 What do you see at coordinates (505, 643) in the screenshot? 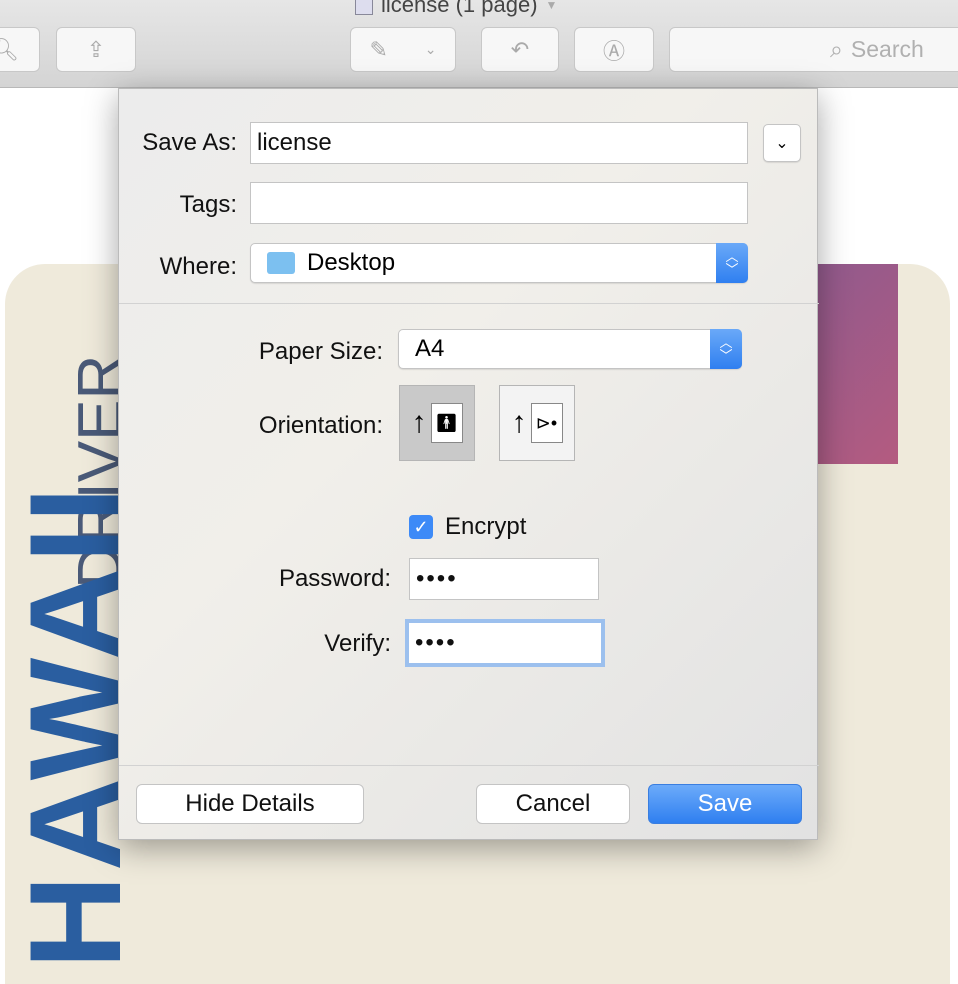
I see `verify-input: ••••` at bounding box center [505, 643].